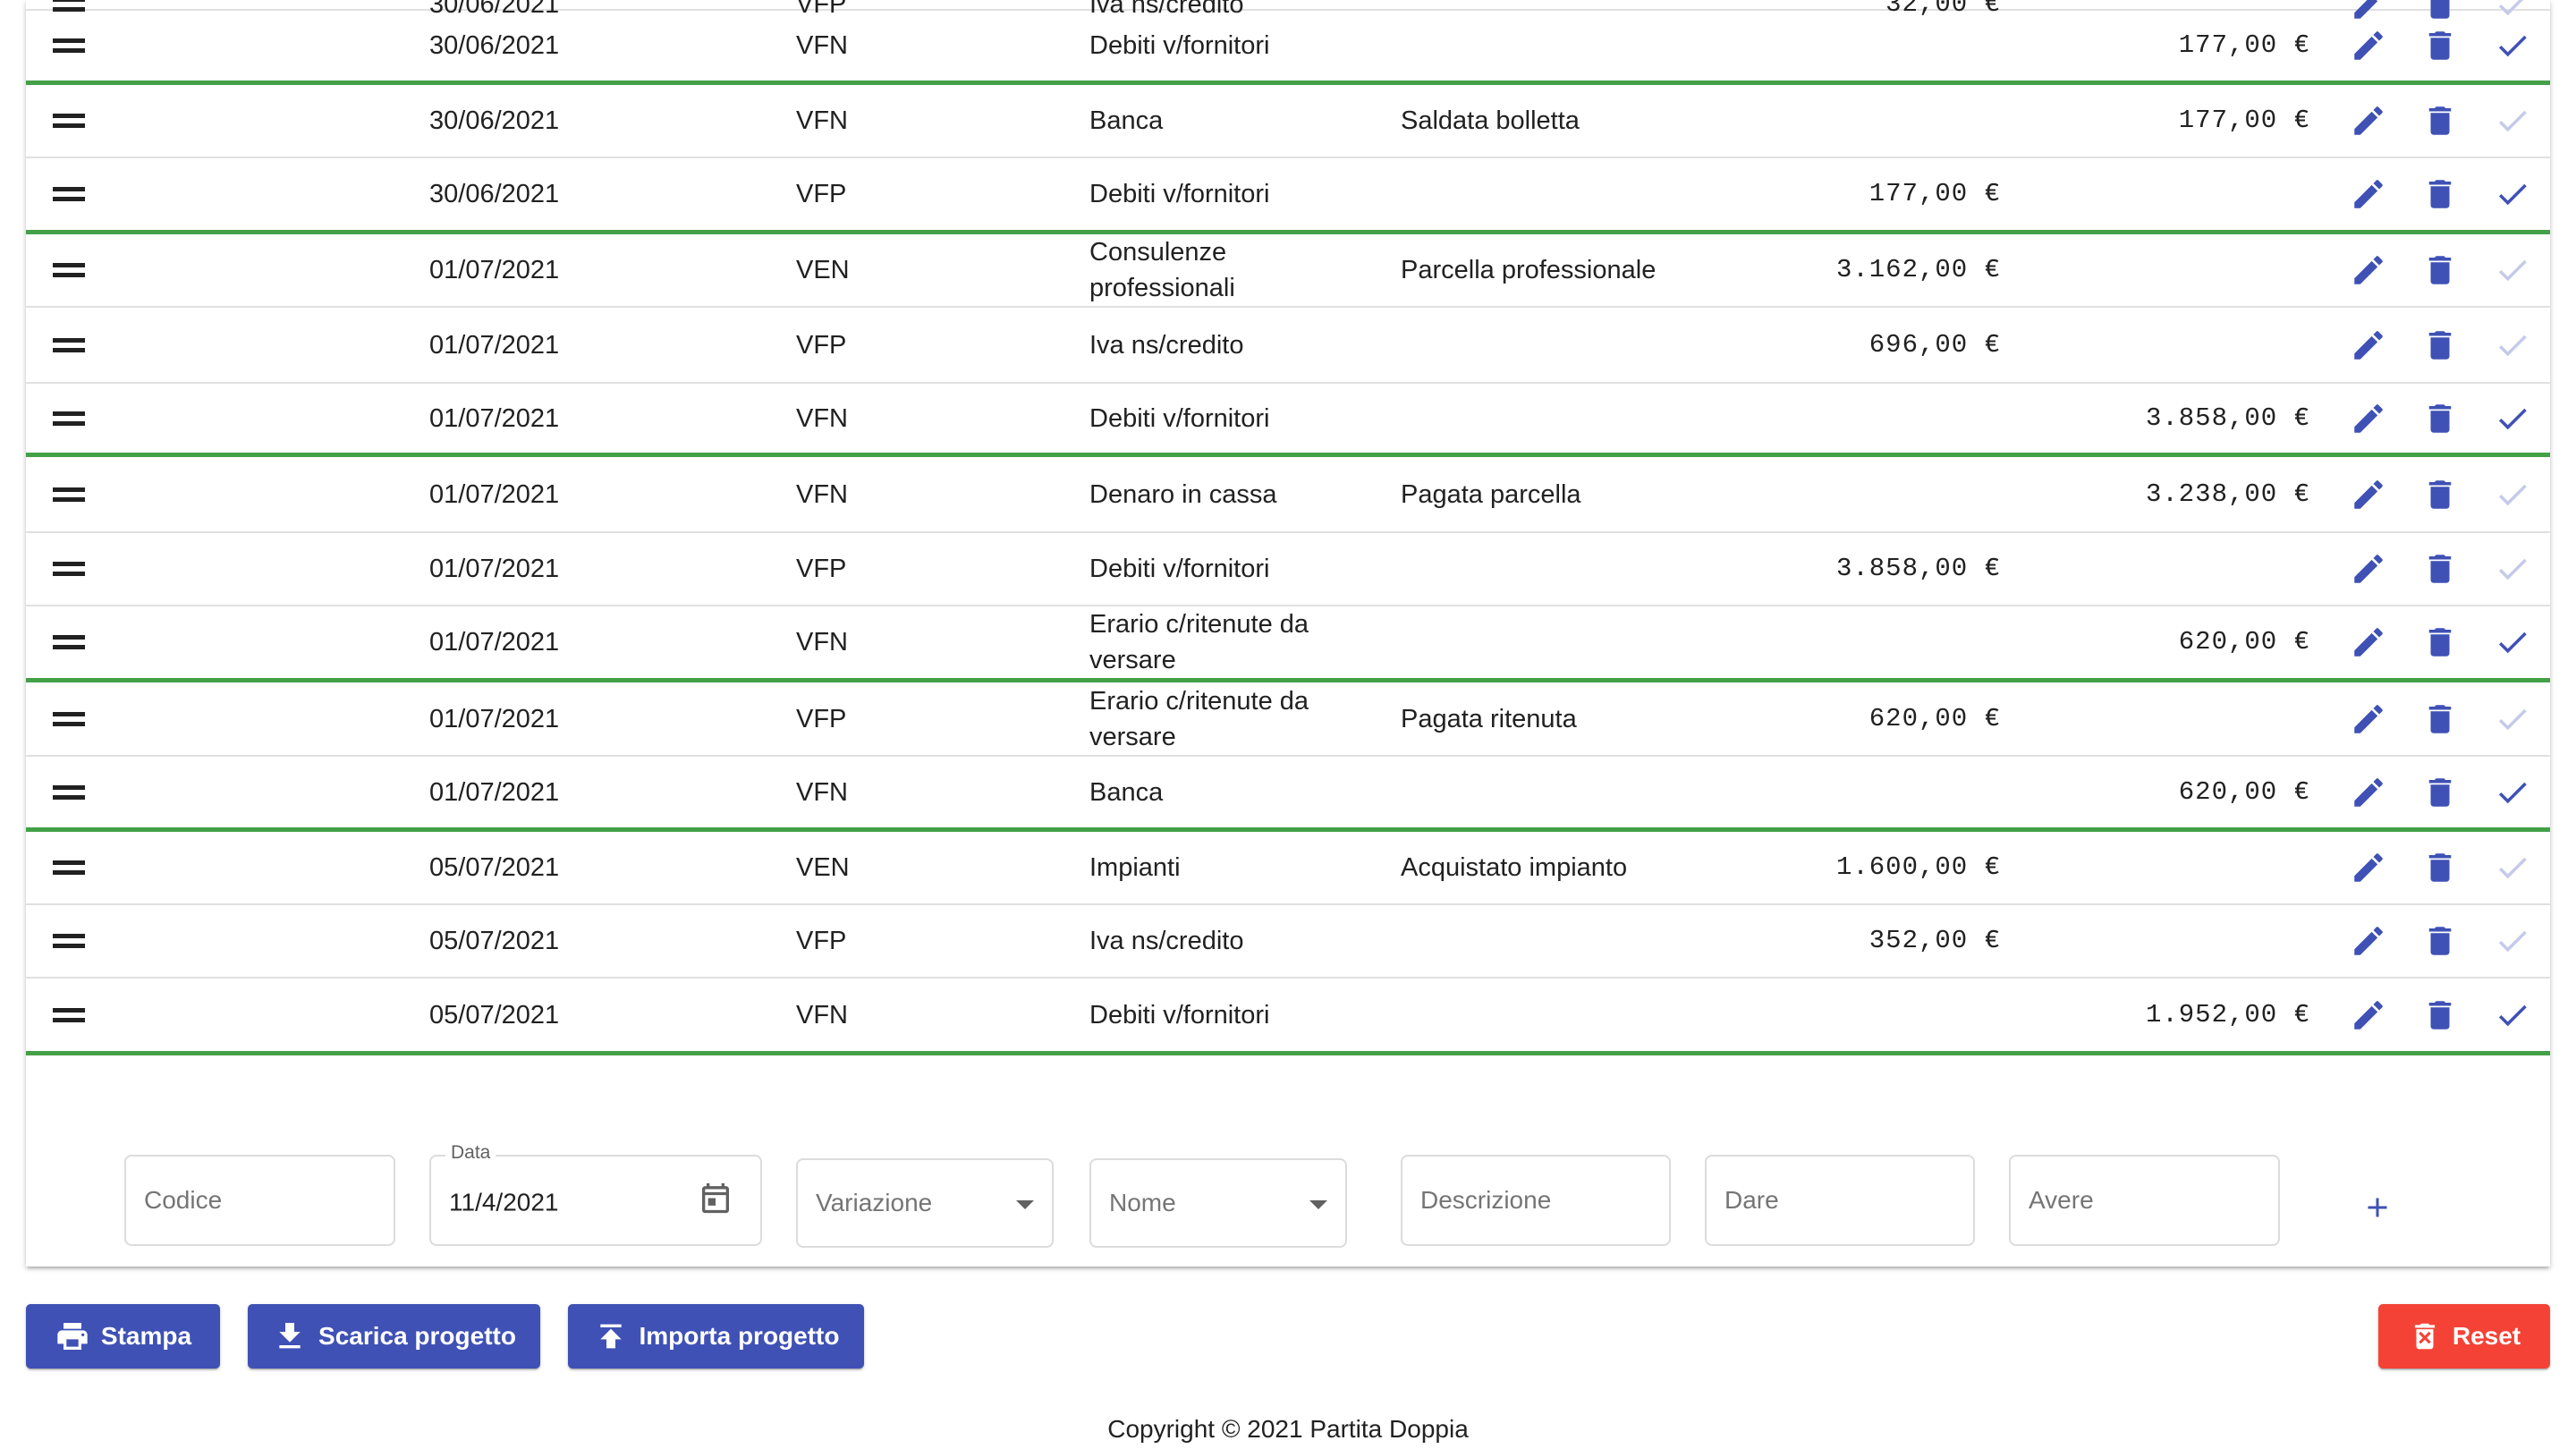 This screenshot has height=1449, width=2576. I want to click on descrizione-field: Descrizione, so click(1536, 1200).